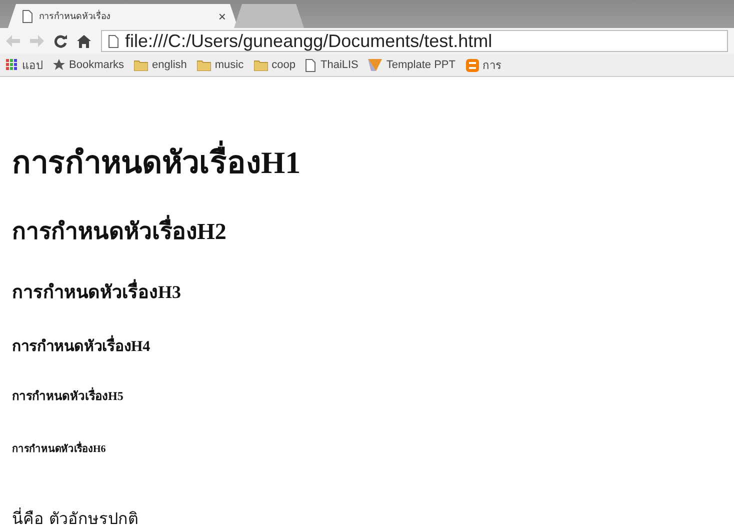  What do you see at coordinates (68, 395) in the screenshot?
I see `heading: การกำหนดหัวเรื่องH5` at bounding box center [68, 395].